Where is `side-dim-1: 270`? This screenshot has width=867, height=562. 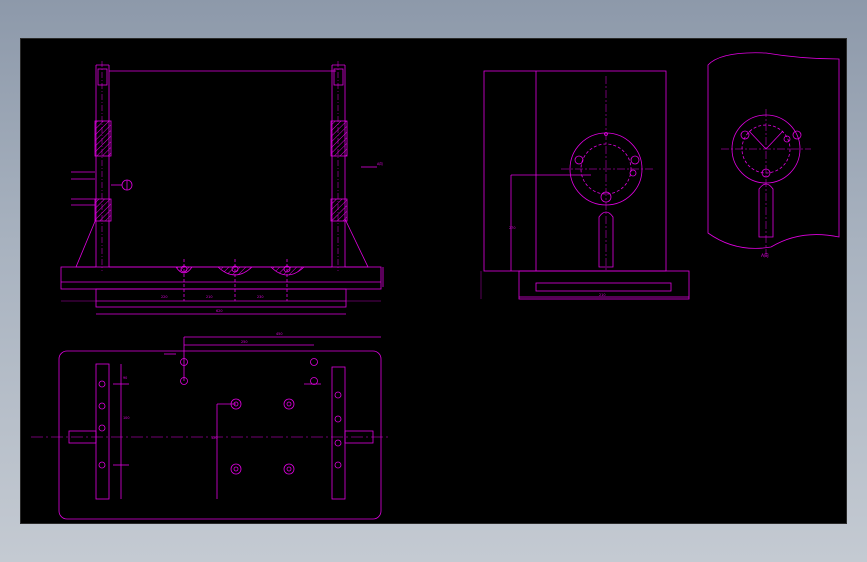 side-dim-1: 270 is located at coordinates (512, 228).